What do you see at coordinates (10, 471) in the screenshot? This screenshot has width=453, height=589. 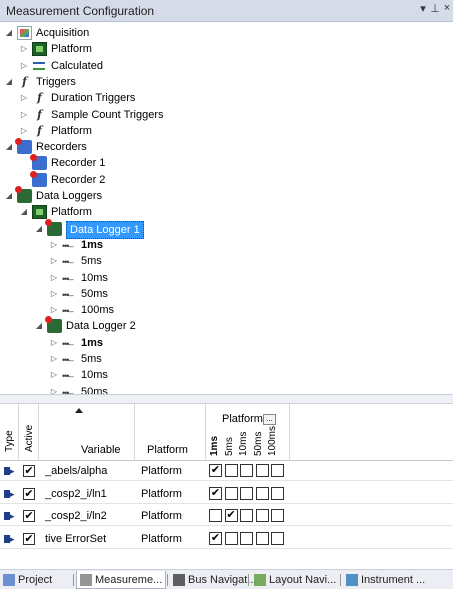 I see `signal-type-icon: ▸` at bounding box center [10, 471].